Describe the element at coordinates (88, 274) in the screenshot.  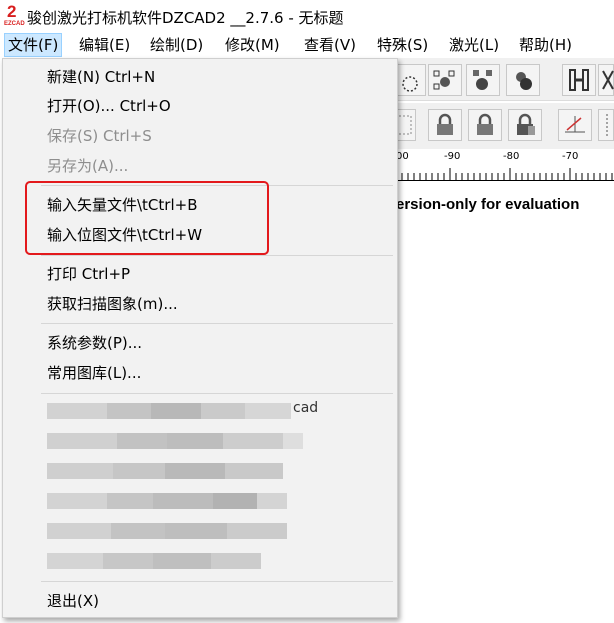
I see `menu-item-print: 打印 Ctrl+P` at that location.